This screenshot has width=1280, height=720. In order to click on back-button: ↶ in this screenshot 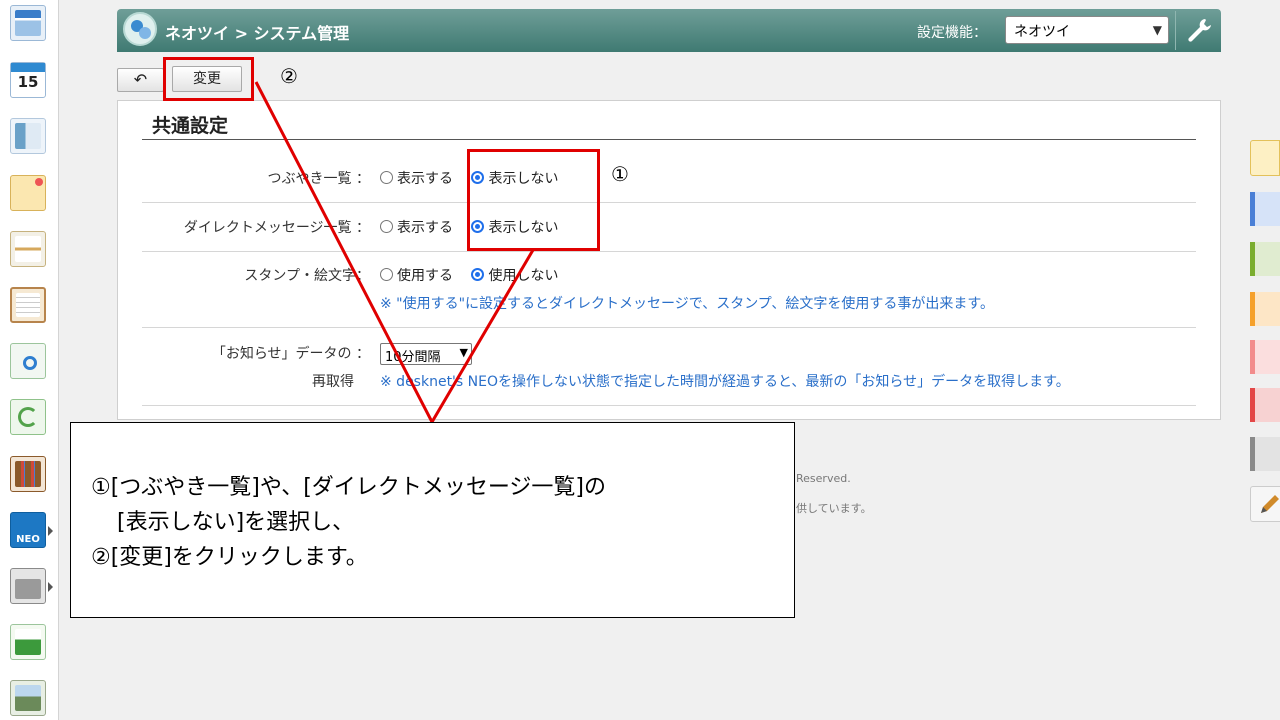, I will do `click(140, 80)`.